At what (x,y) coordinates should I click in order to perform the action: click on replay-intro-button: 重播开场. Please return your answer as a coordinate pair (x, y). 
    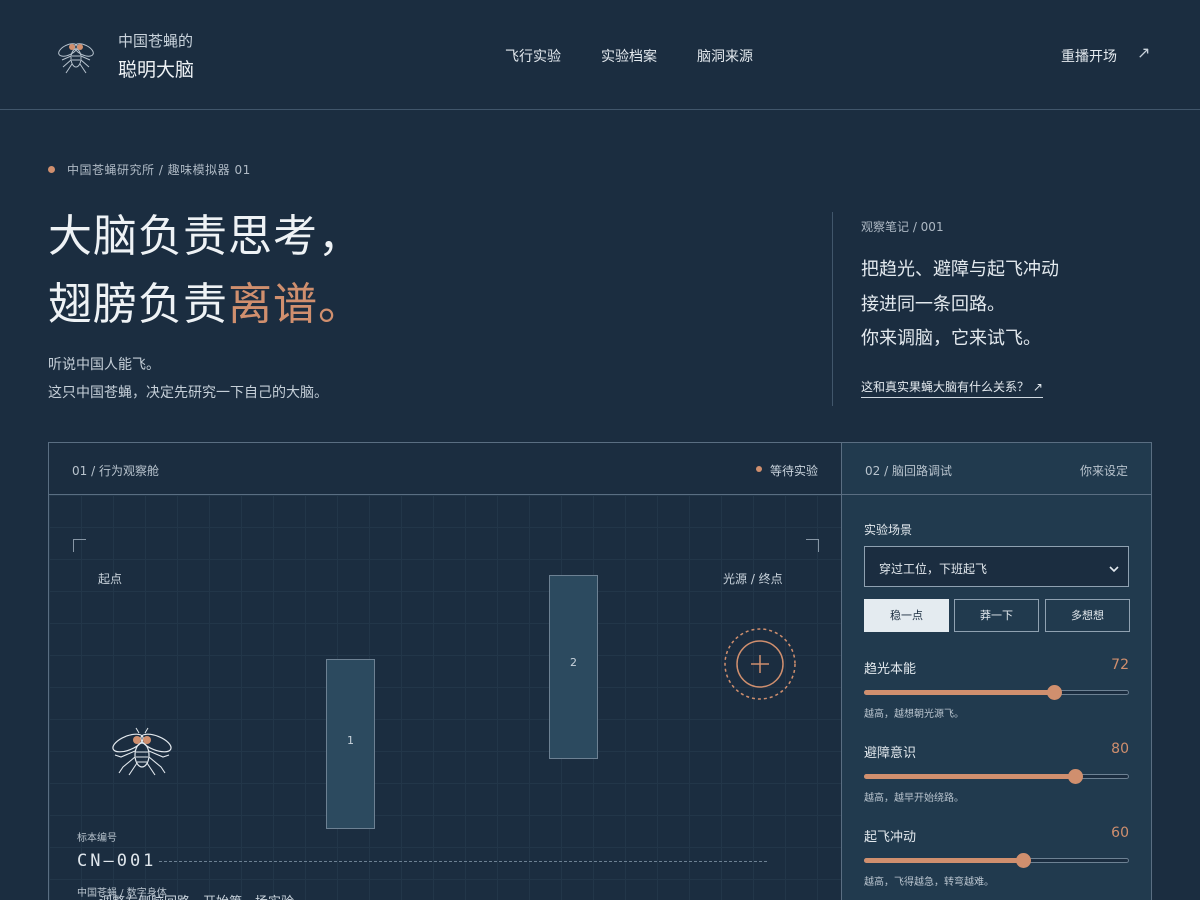
    Looking at the image, I should click on (1089, 56).